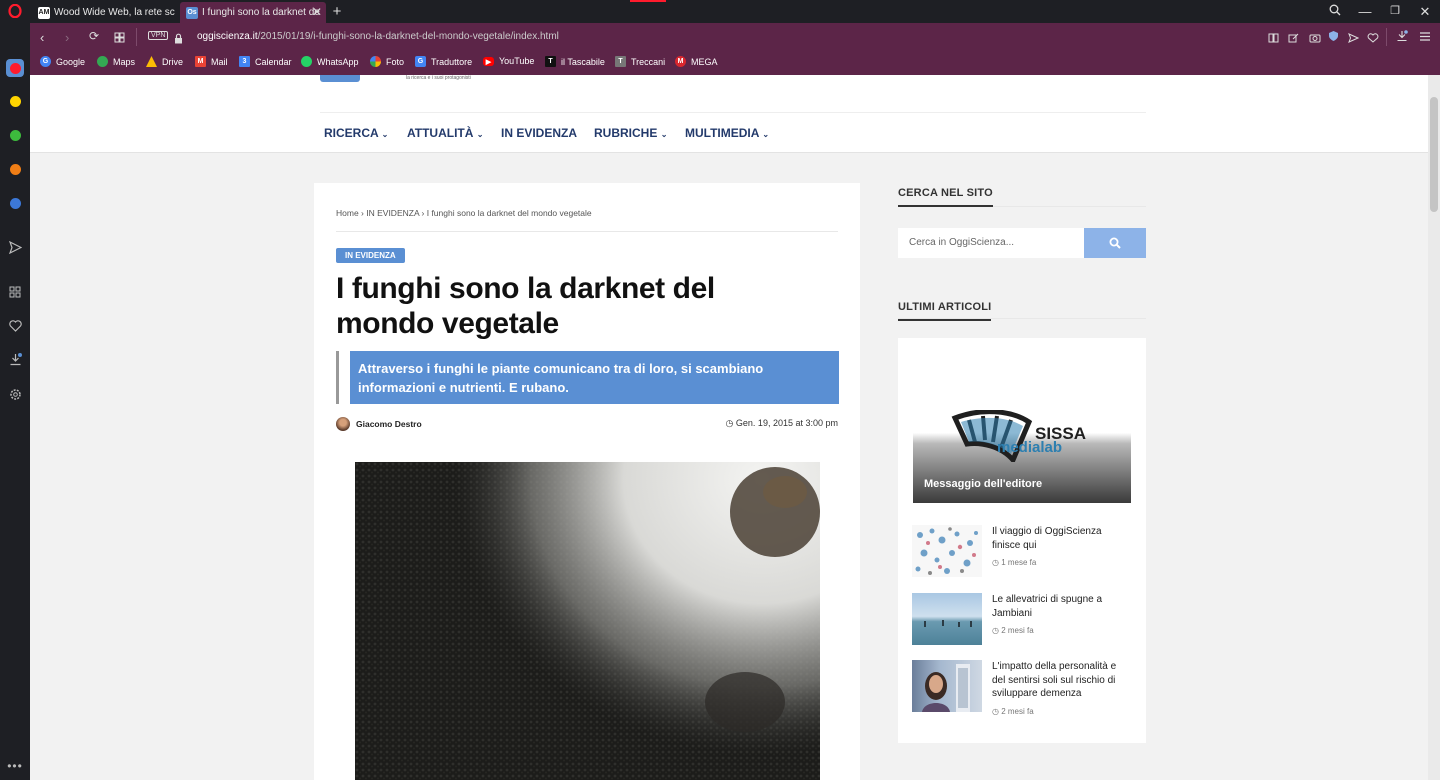 This screenshot has width=1440, height=780. Describe the element at coordinates (15, 766) in the screenshot. I see `more-icon: •••` at that location.